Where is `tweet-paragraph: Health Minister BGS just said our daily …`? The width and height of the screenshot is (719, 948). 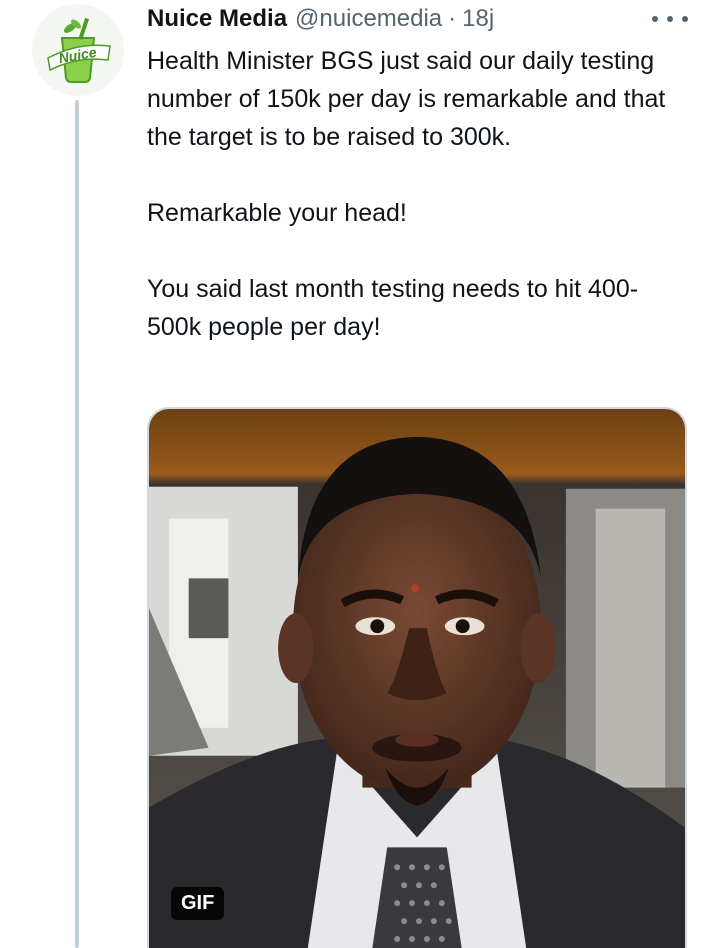 tweet-paragraph: Health Minister BGS just said our daily … is located at coordinates (406, 99).